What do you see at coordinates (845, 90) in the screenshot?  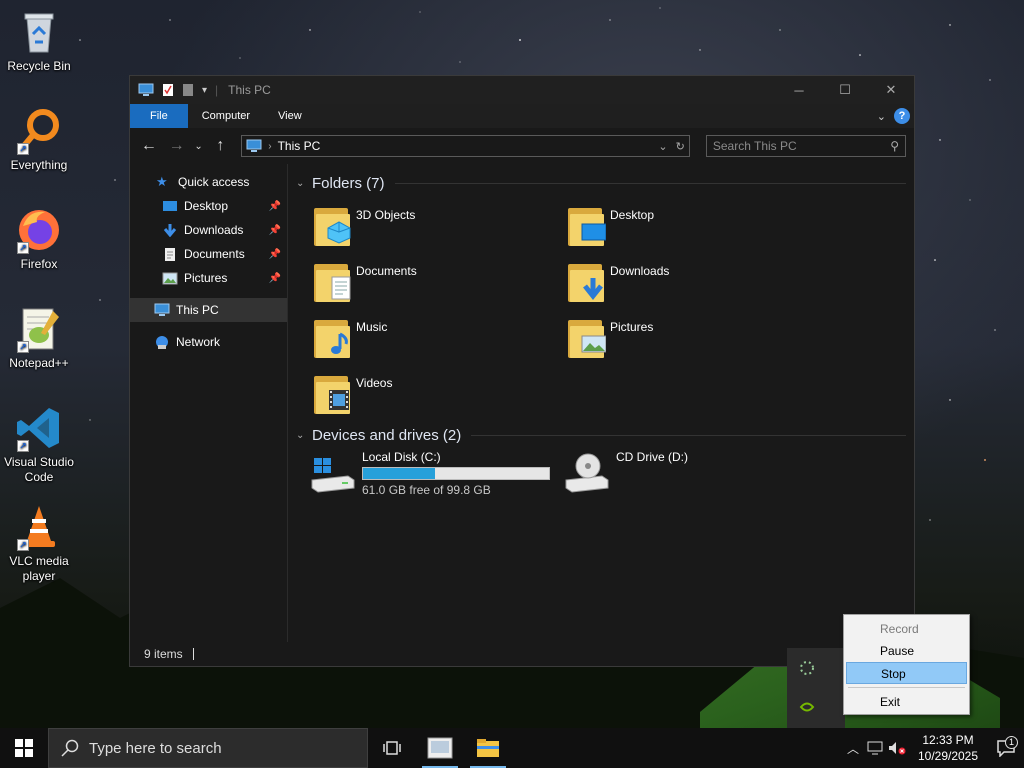 I see `maximize-button: ☐` at bounding box center [845, 90].